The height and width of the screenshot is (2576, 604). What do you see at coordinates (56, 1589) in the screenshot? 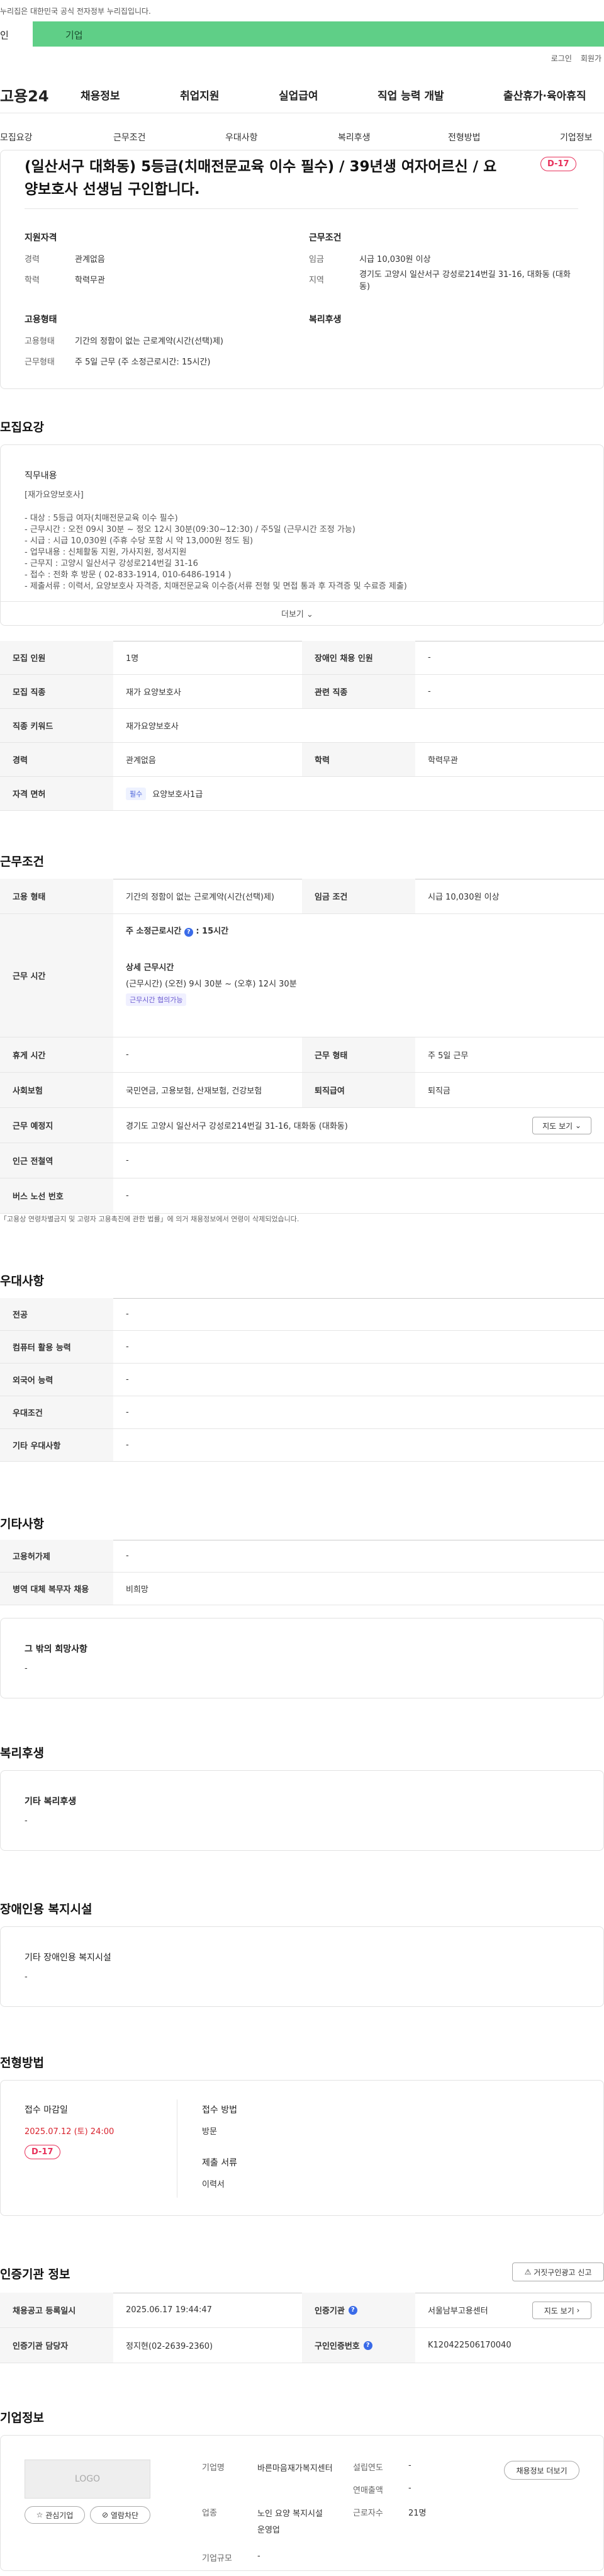
I see `table-label: 병역 대체 복무자 채용` at bounding box center [56, 1589].